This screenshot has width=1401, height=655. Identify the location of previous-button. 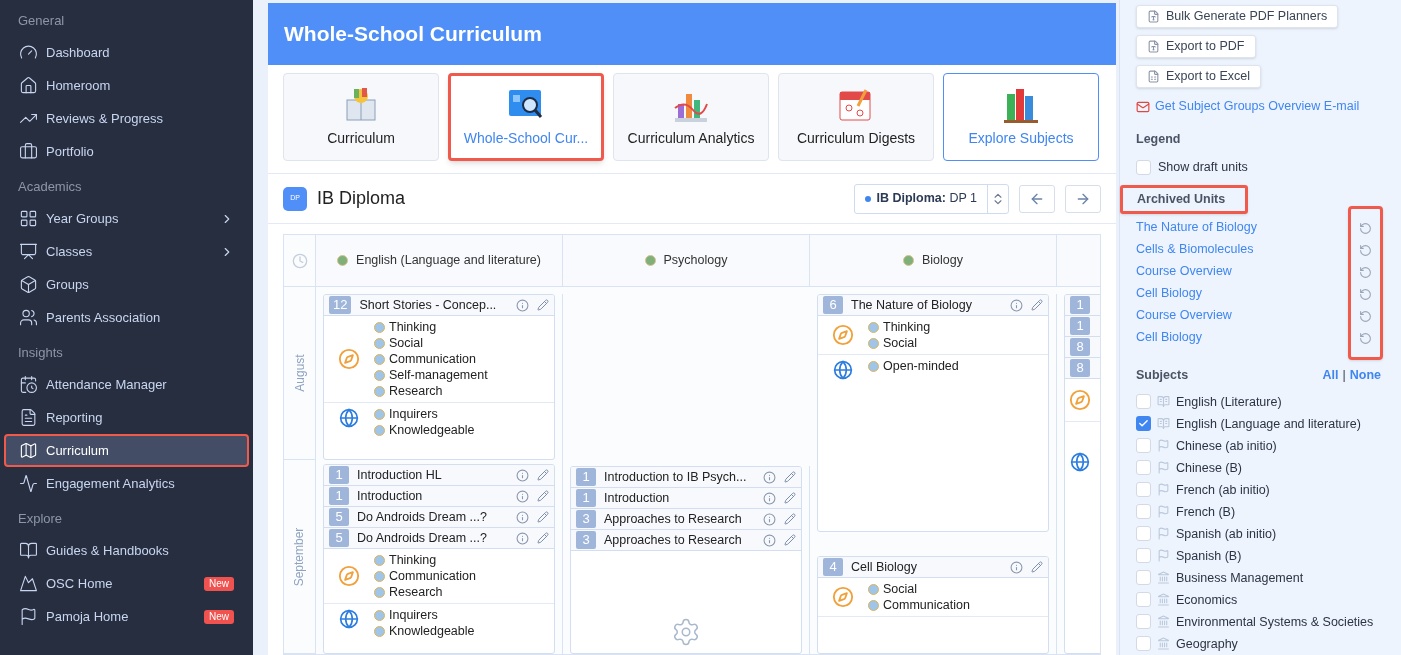
(1037, 198).